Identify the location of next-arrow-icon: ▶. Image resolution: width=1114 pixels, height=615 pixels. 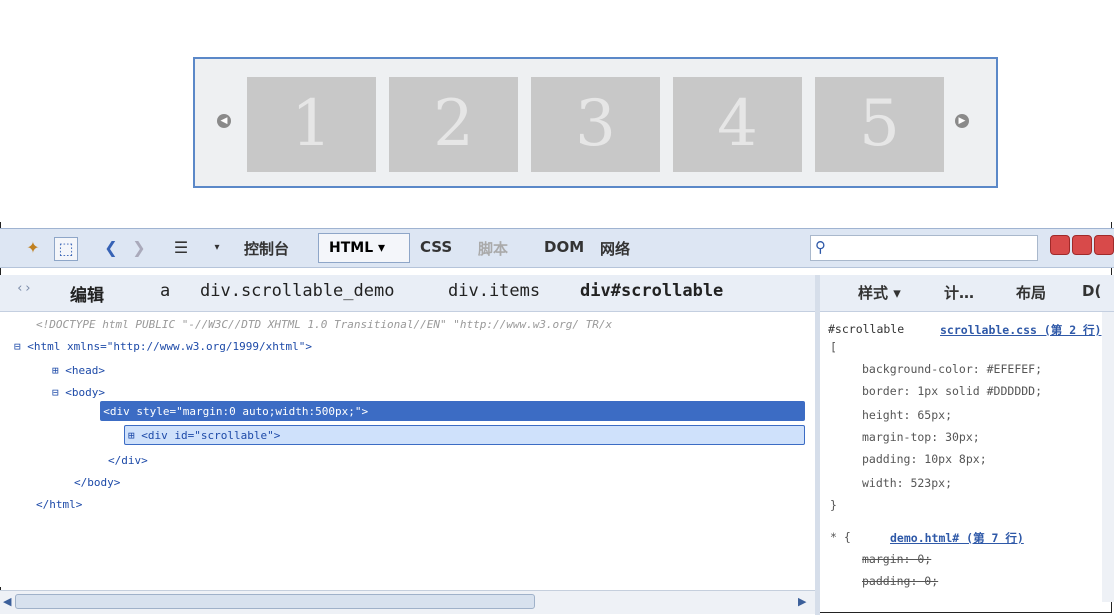
(962, 121).